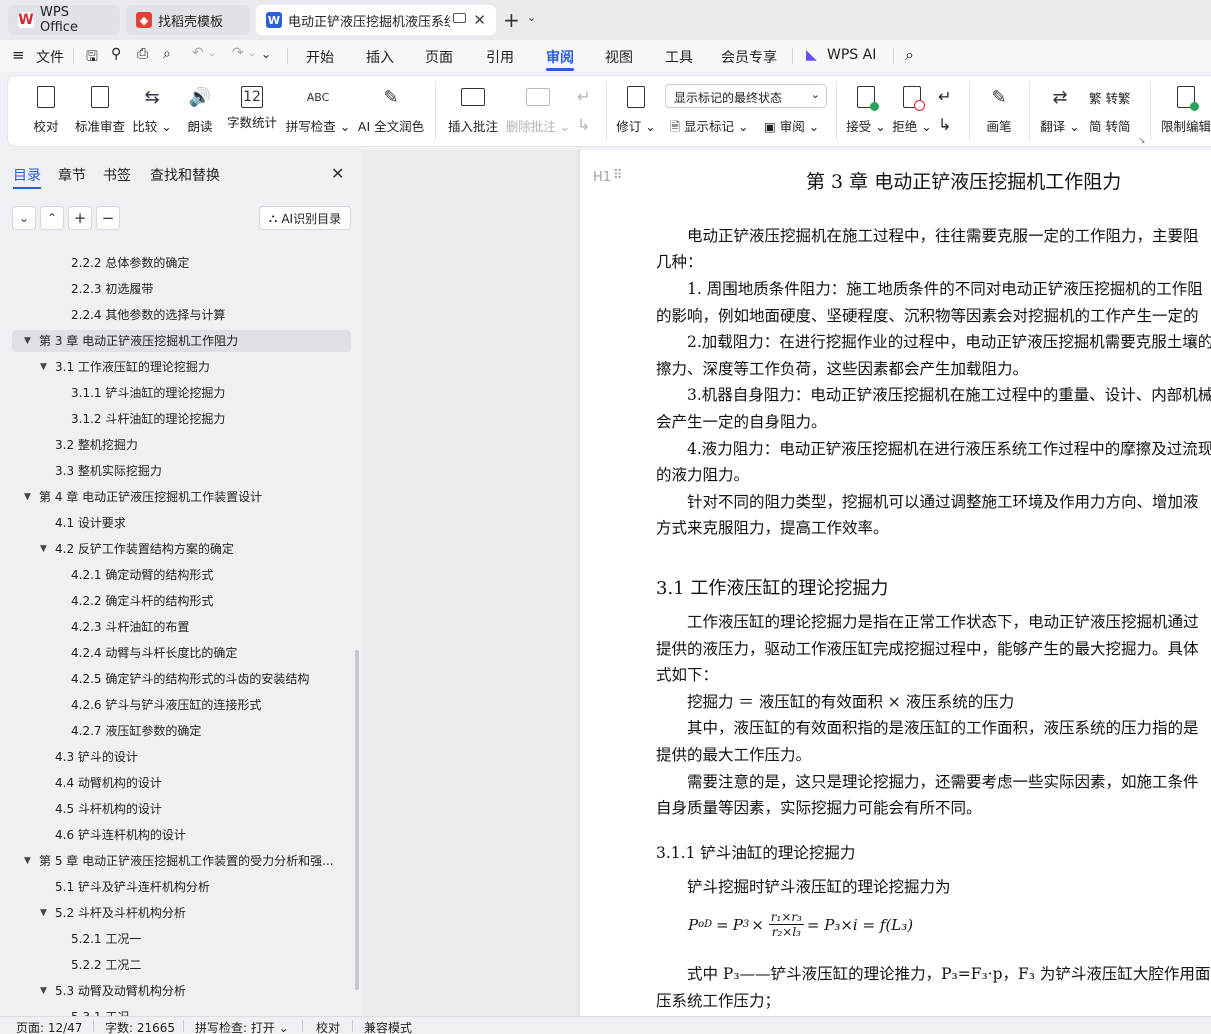 This screenshot has width=1211, height=1034. What do you see at coordinates (198, 445) in the screenshot?
I see `toc-item: 3.2 整机挖掘力` at bounding box center [198, 445].